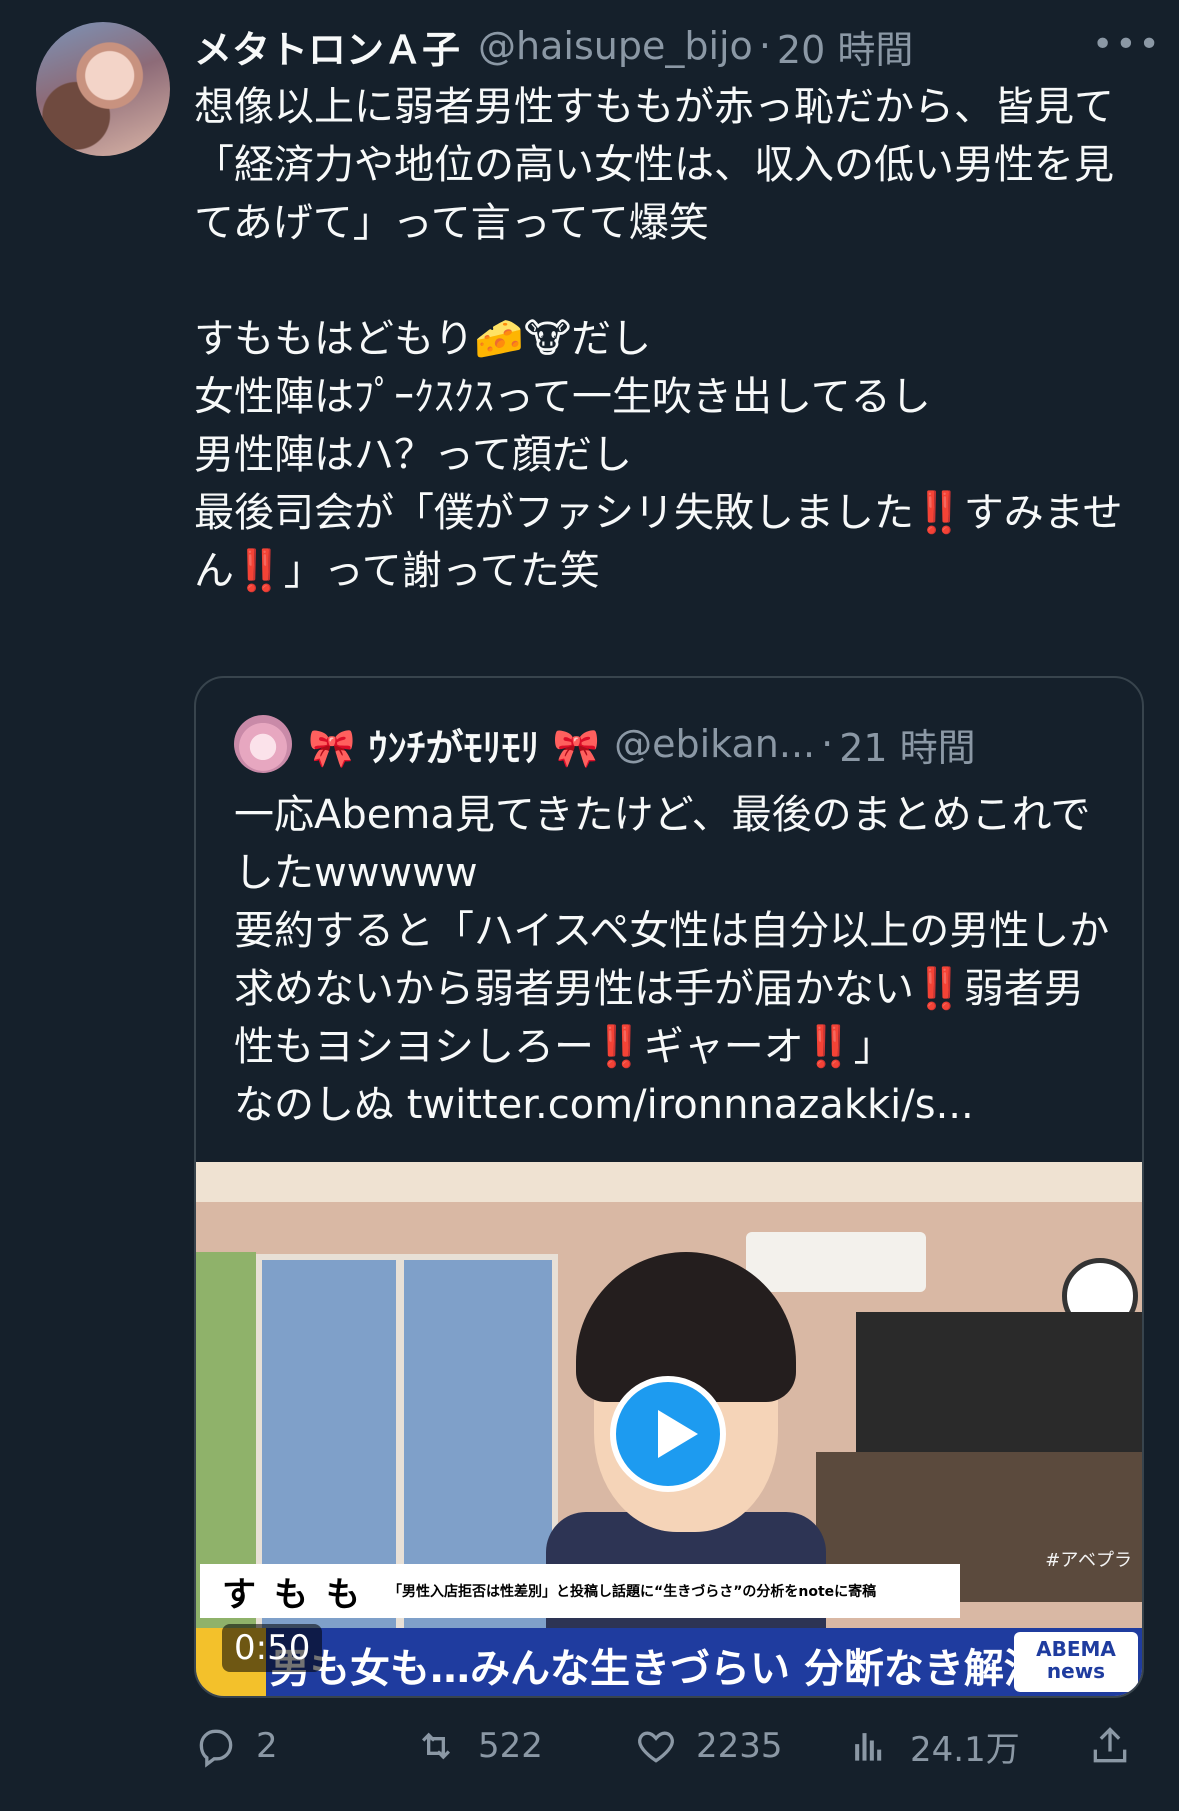  What do you see at coordinates (668, 1434) in the screenshot?
I see `play-icon` at bounding box center [668, 1434].